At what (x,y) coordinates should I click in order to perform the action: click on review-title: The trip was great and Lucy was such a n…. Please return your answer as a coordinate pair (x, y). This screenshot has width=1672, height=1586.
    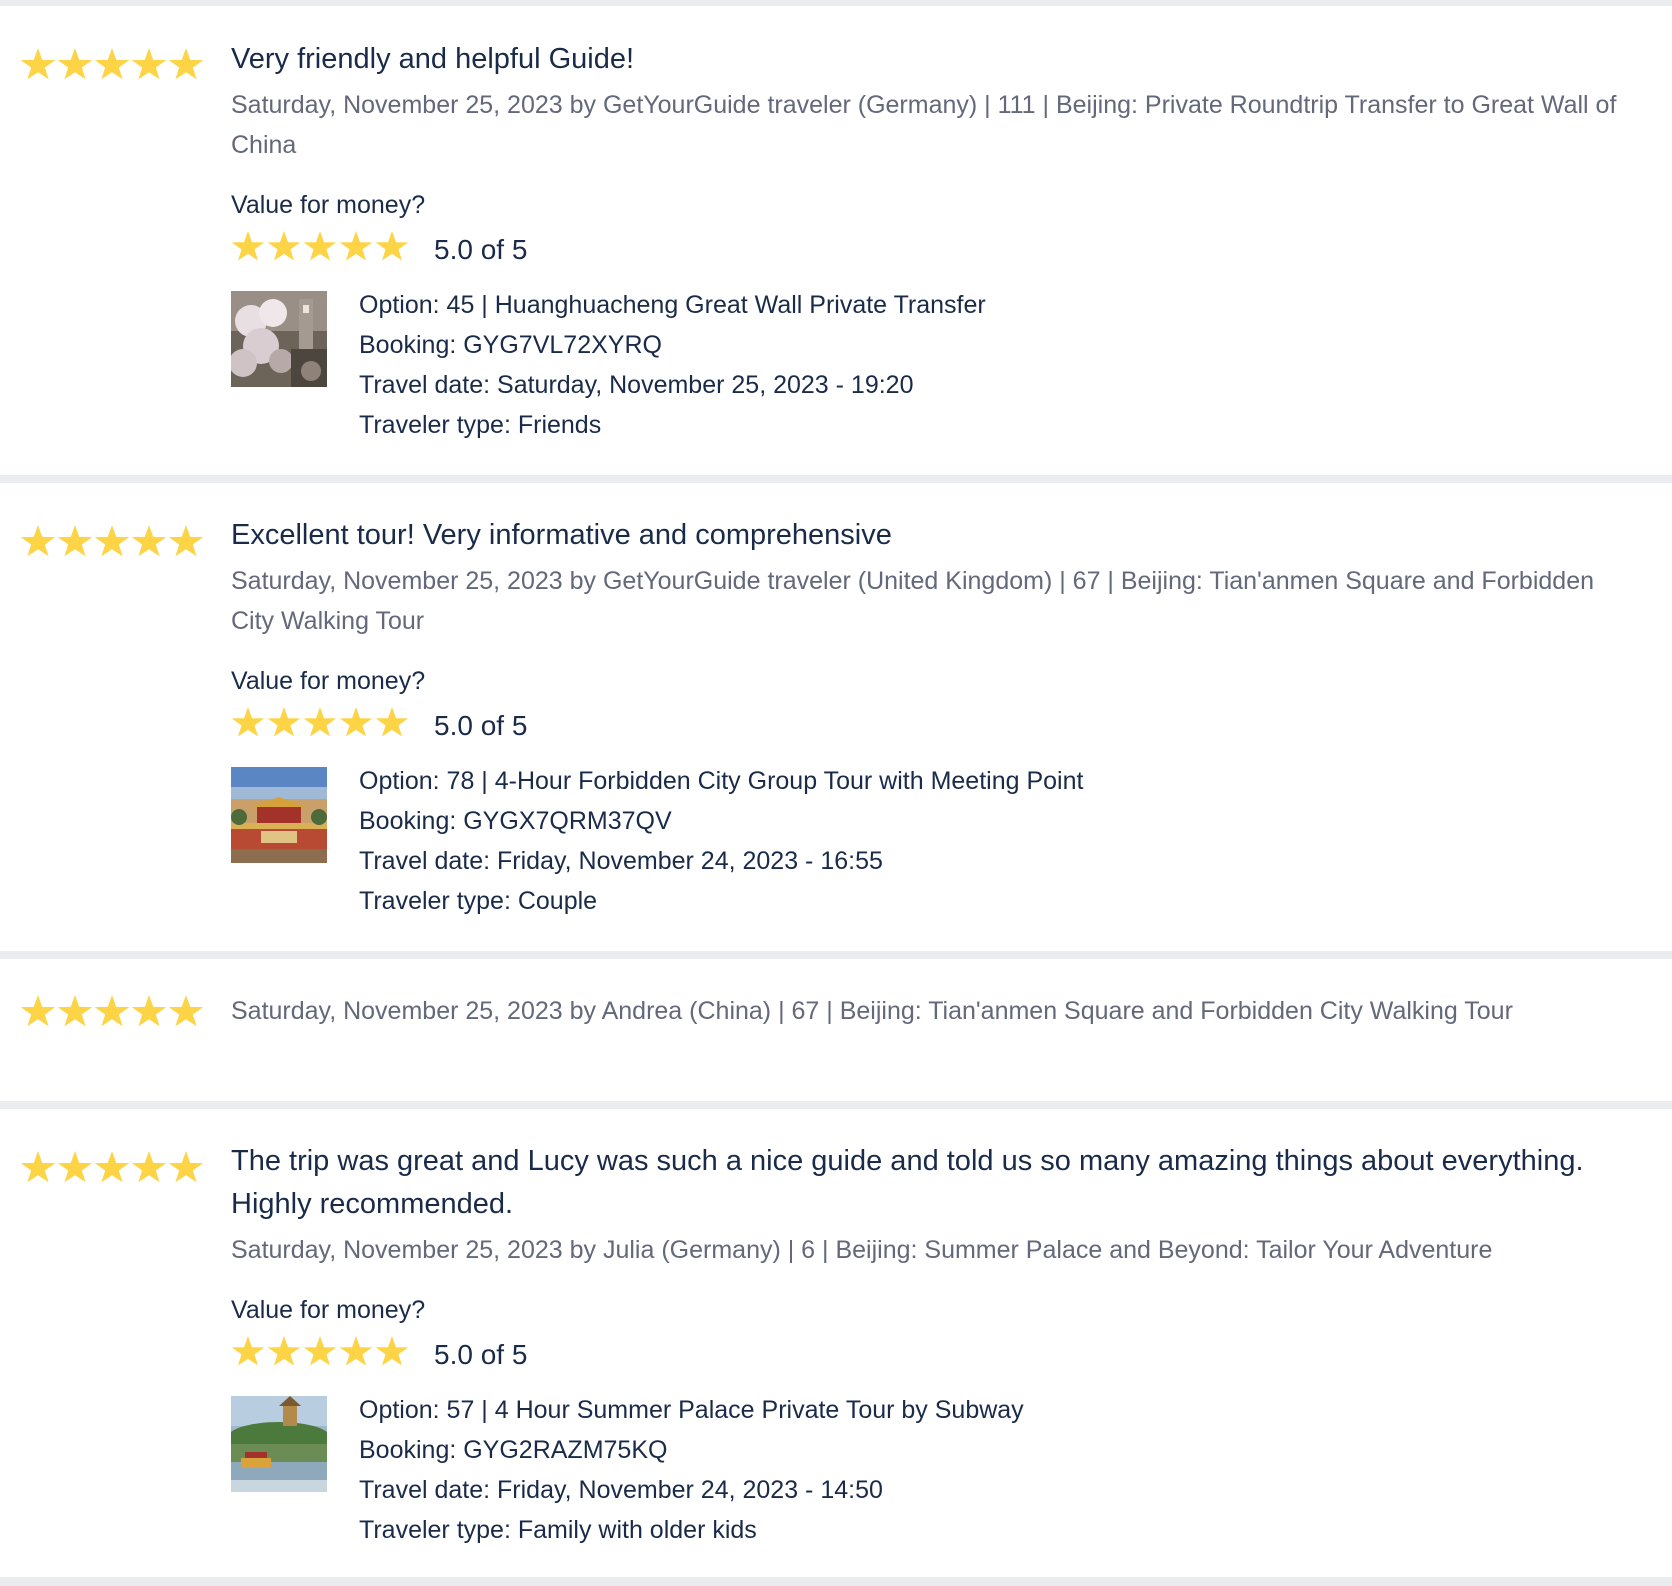
    Looking at the image, I should click on (907, 1182).